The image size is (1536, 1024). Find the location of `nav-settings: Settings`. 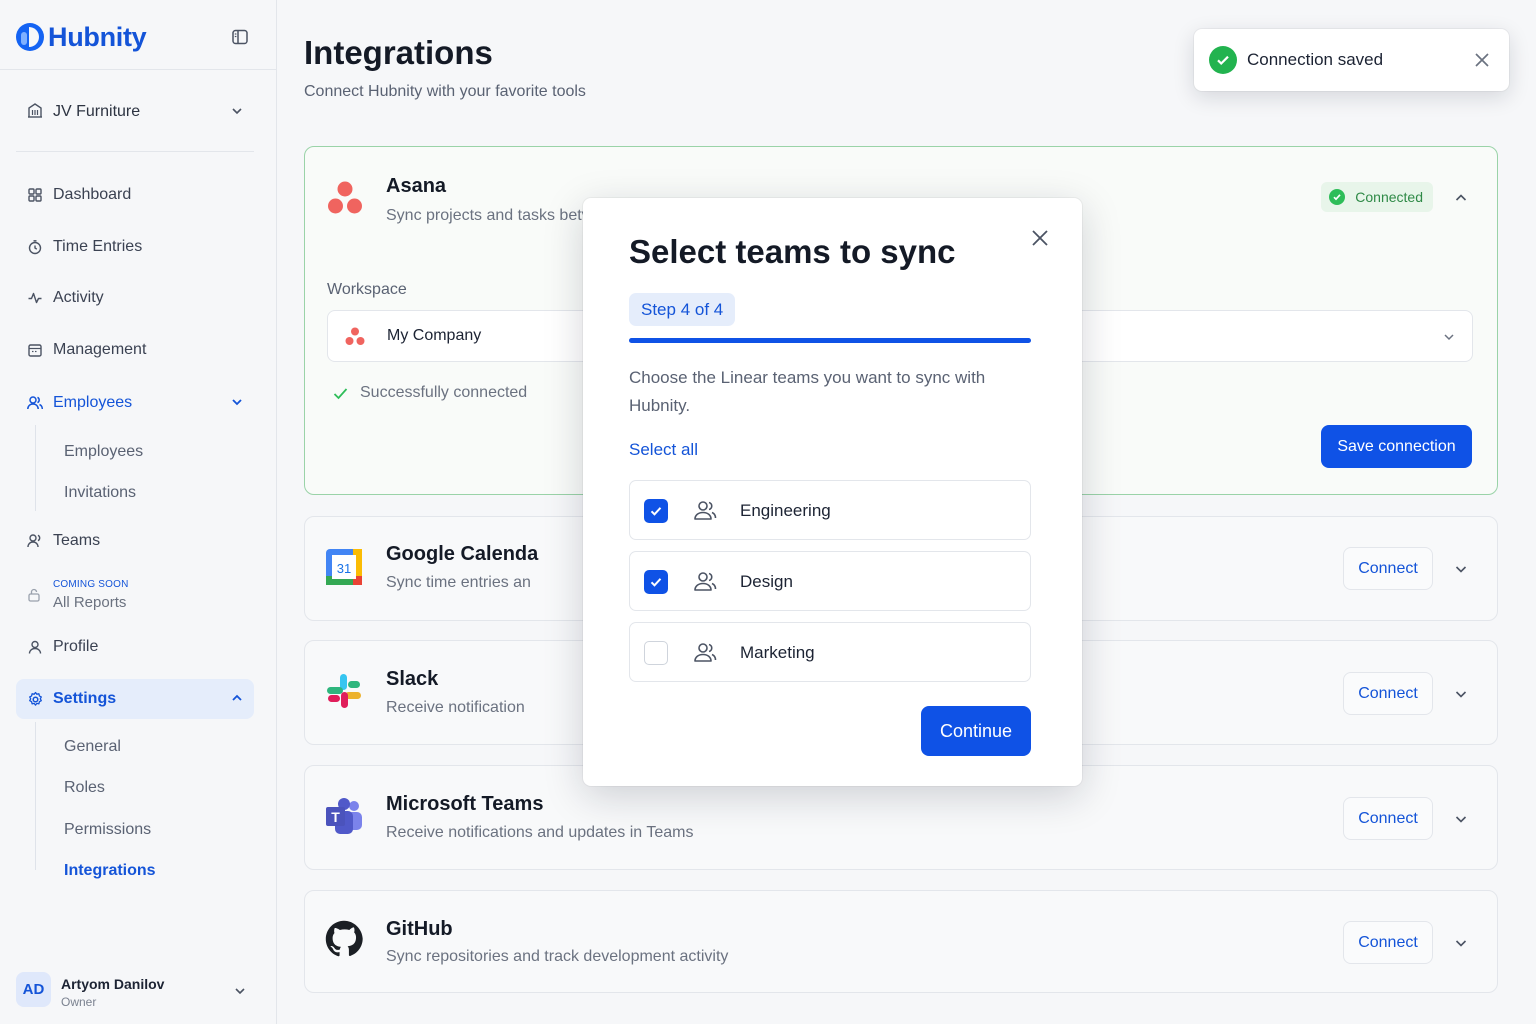

nav-settings: Settings is located at coordinates (135, 699).